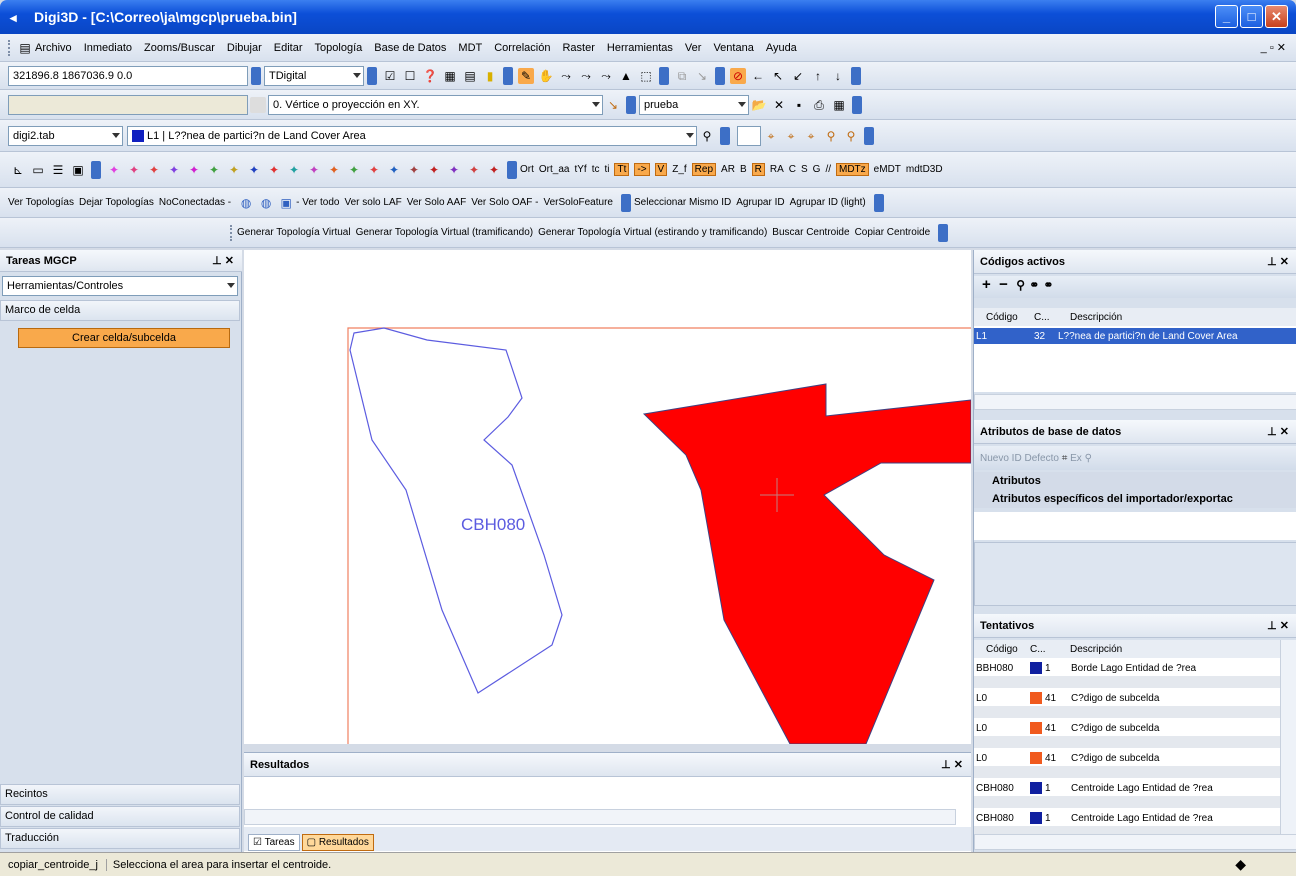 Image resolution: width=1296 pixels, height=876 pixels. Describe the element at coordinates (154, 170) in the screenshot. I see `edit-tool-icon-2: ✦` at that location.